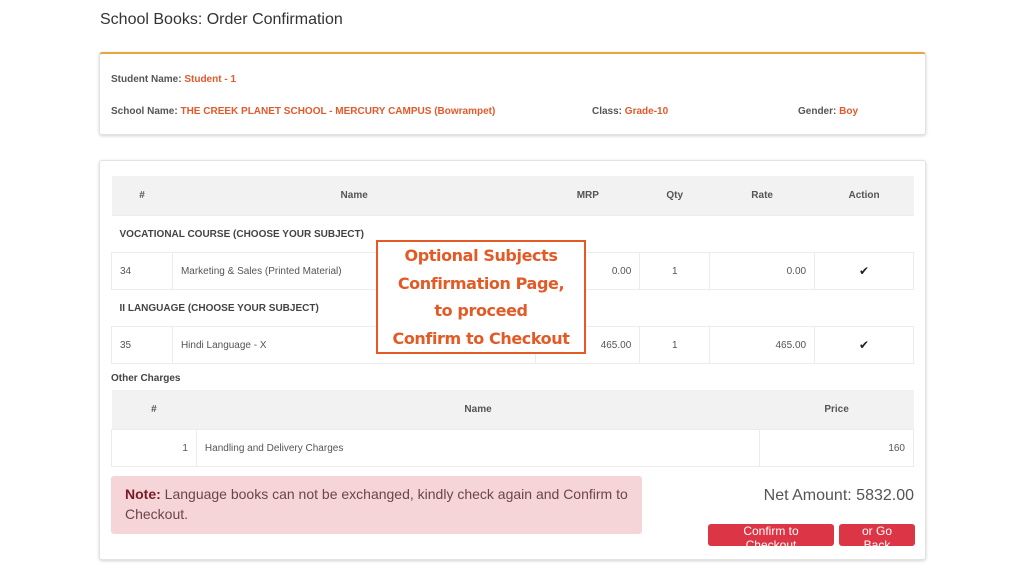 The height and width of the screenshot is (576, 1024). I want to click on charges-header-row: # Name Price, so click(512, 410).